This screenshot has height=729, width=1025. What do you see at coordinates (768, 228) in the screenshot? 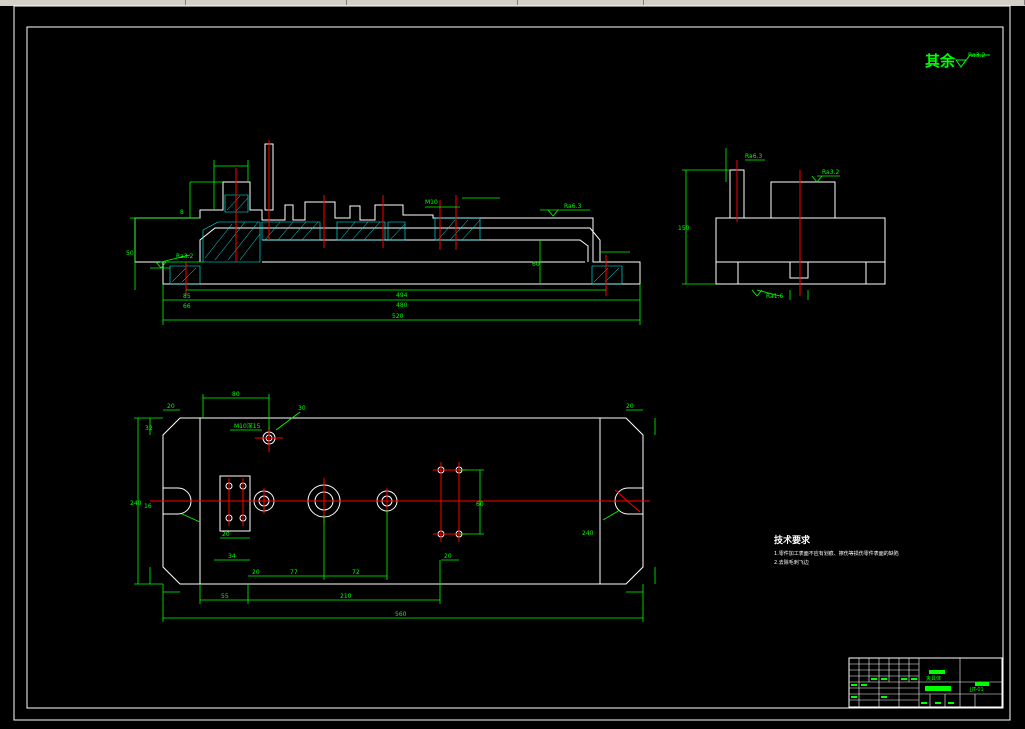
I see `side-center-lines` at bounding box center [768, 228].